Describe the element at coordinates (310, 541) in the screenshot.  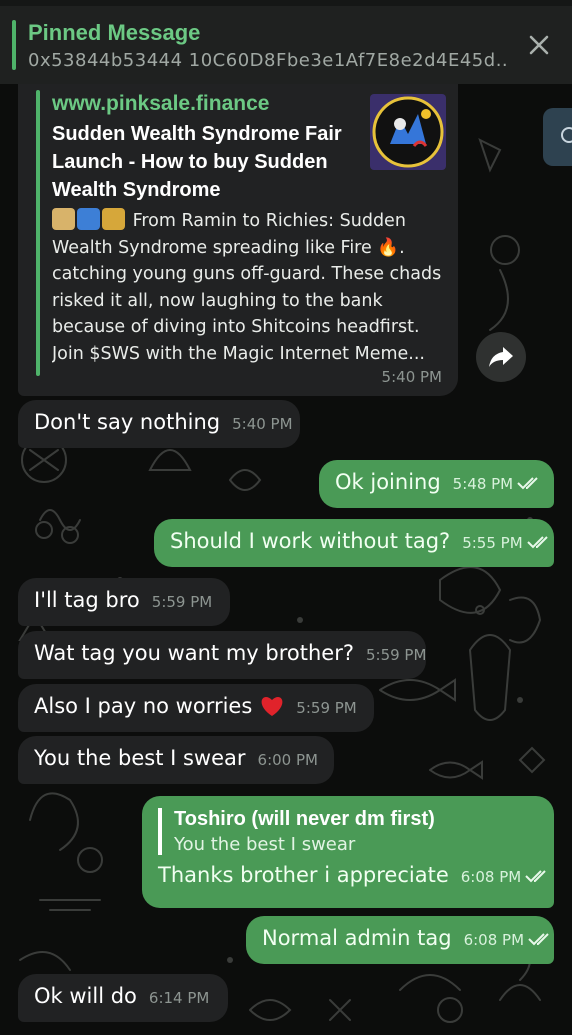
I see `message-text: Should I work without tag?` at that location.